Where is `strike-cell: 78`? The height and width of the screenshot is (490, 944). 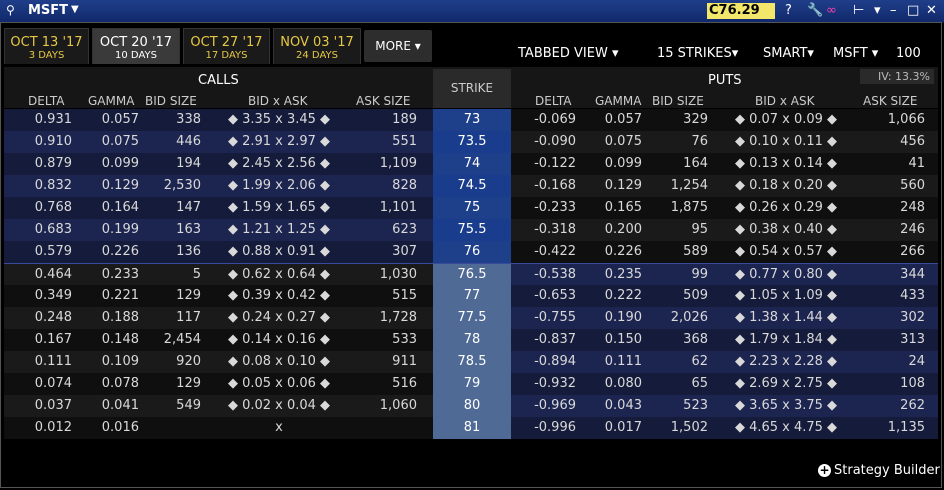 strike-cell: 78 is located at coordinates (472, 340).